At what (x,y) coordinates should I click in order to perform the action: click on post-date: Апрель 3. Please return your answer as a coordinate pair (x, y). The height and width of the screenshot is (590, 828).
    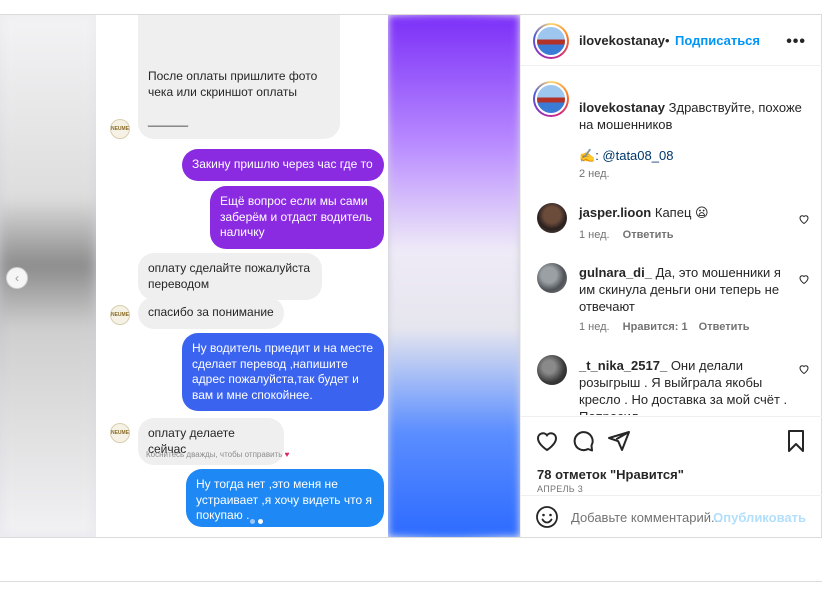
    Looking at the image, I should click on (560, 489).